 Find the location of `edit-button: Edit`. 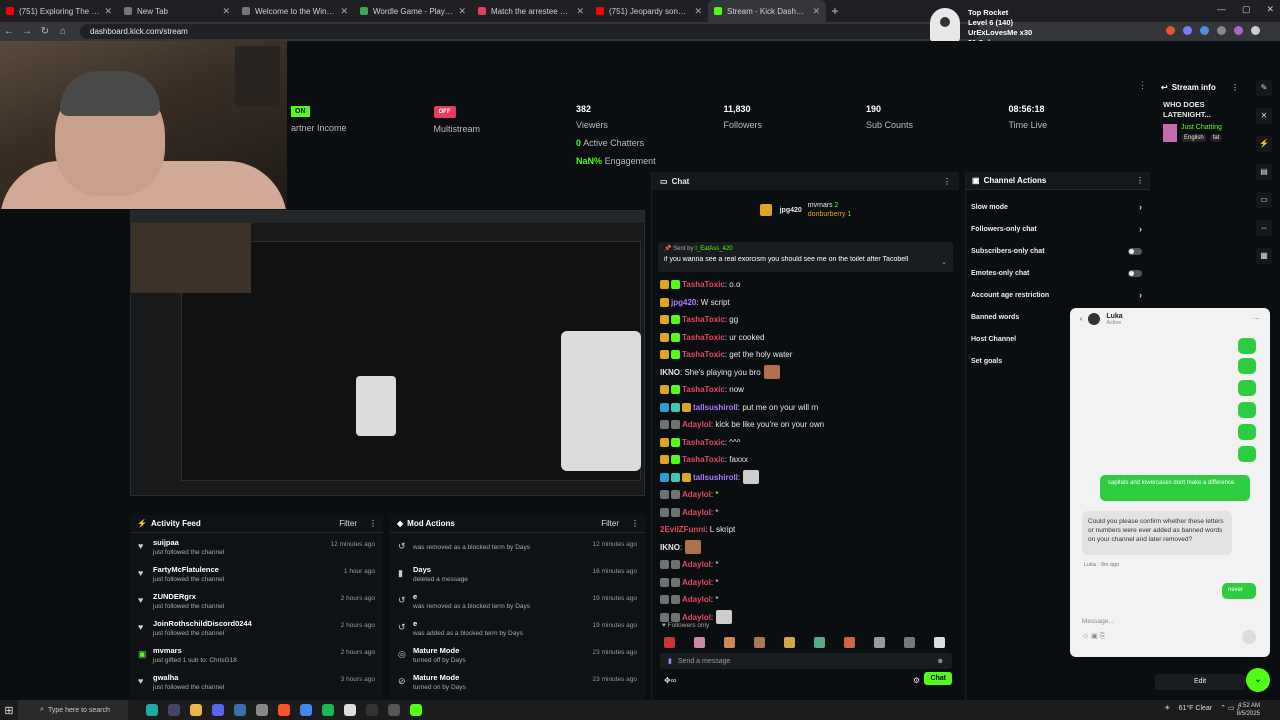

edit-button: Edit is located at coordinates (1200, 682).